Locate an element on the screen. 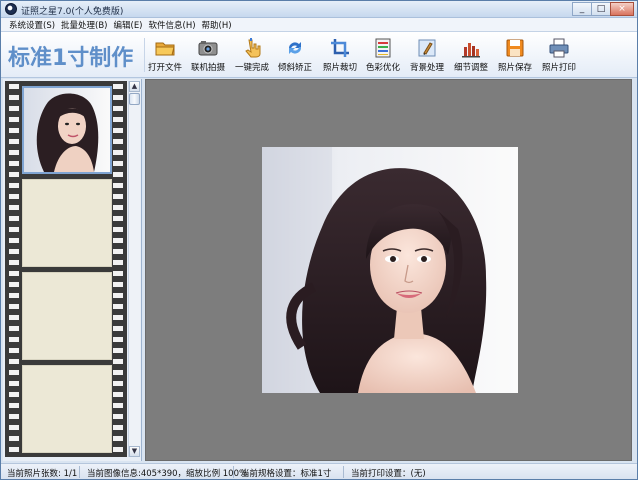 This screenshot has width=638, height=480. status-image-info: 当前图像信息:405*390，缩放比例 100% is located at coordinates (167, 474).